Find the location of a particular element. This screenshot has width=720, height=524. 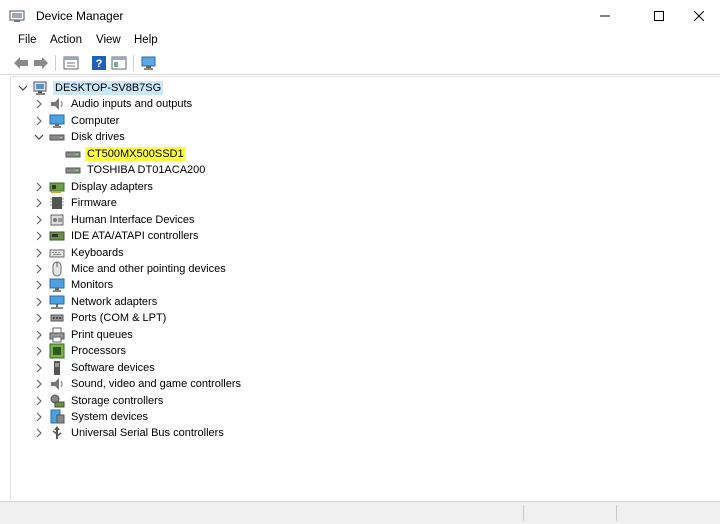

minimize-icon is located at coordinates (605, 16).